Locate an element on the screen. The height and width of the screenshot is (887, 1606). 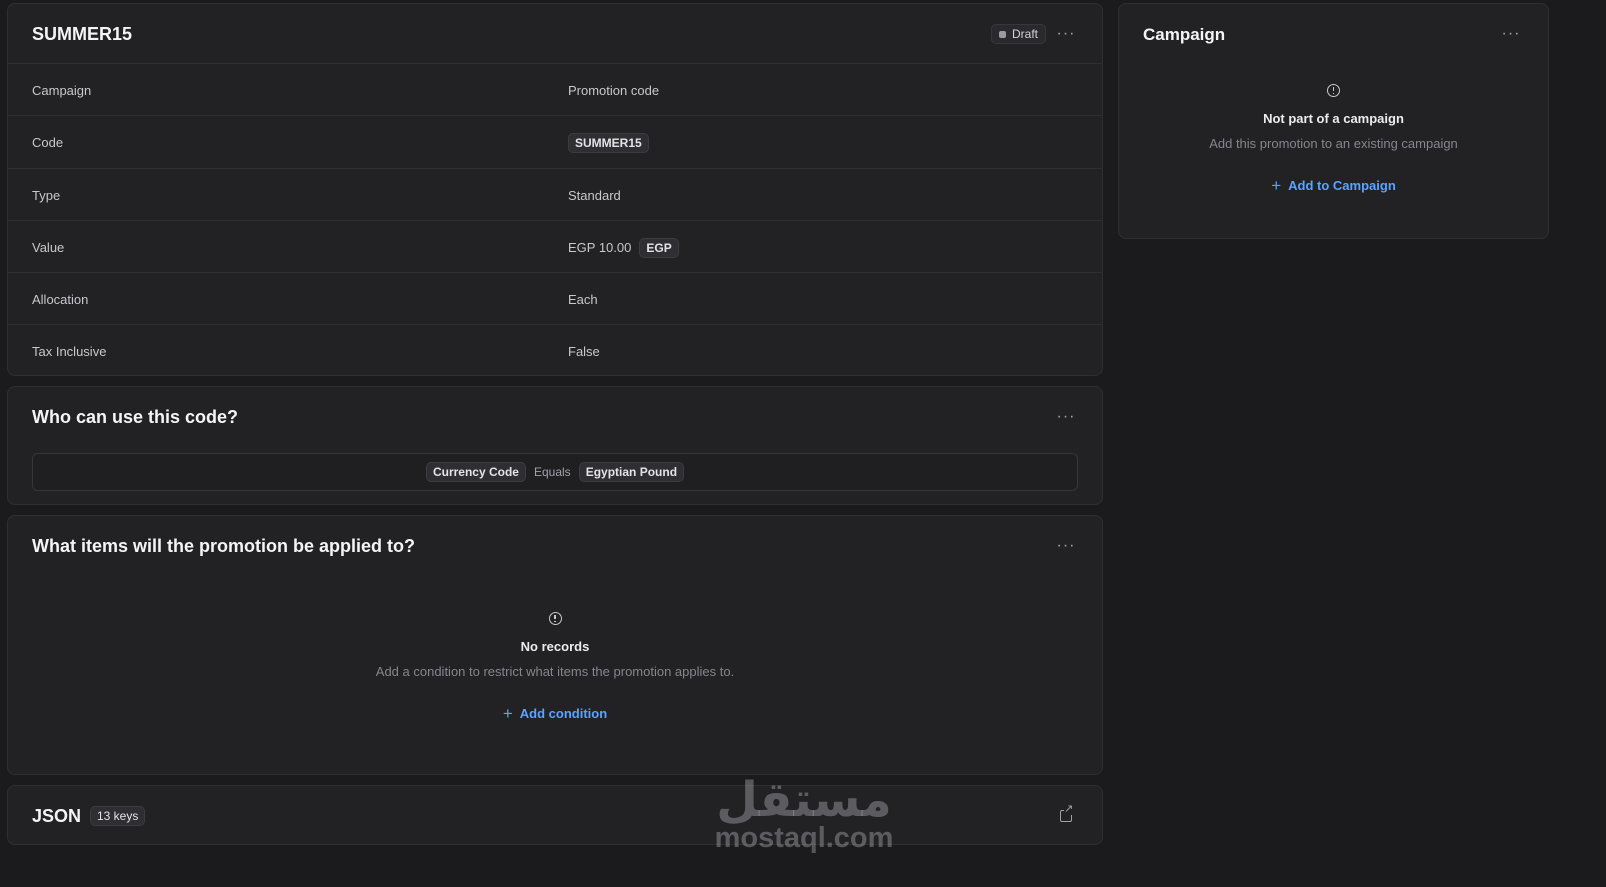
detail-value-text: Each is located at coordinates (583, 299).